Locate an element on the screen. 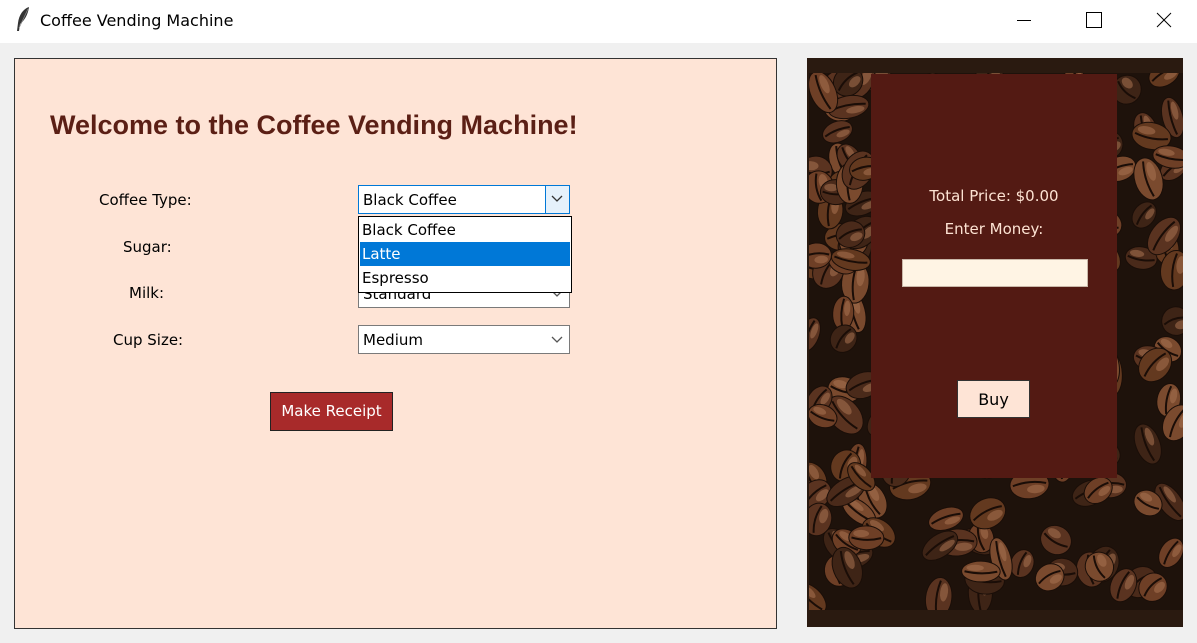 This screenshot has width=1197, height=643. maximize-icon is located at coordinates (1094, 20).